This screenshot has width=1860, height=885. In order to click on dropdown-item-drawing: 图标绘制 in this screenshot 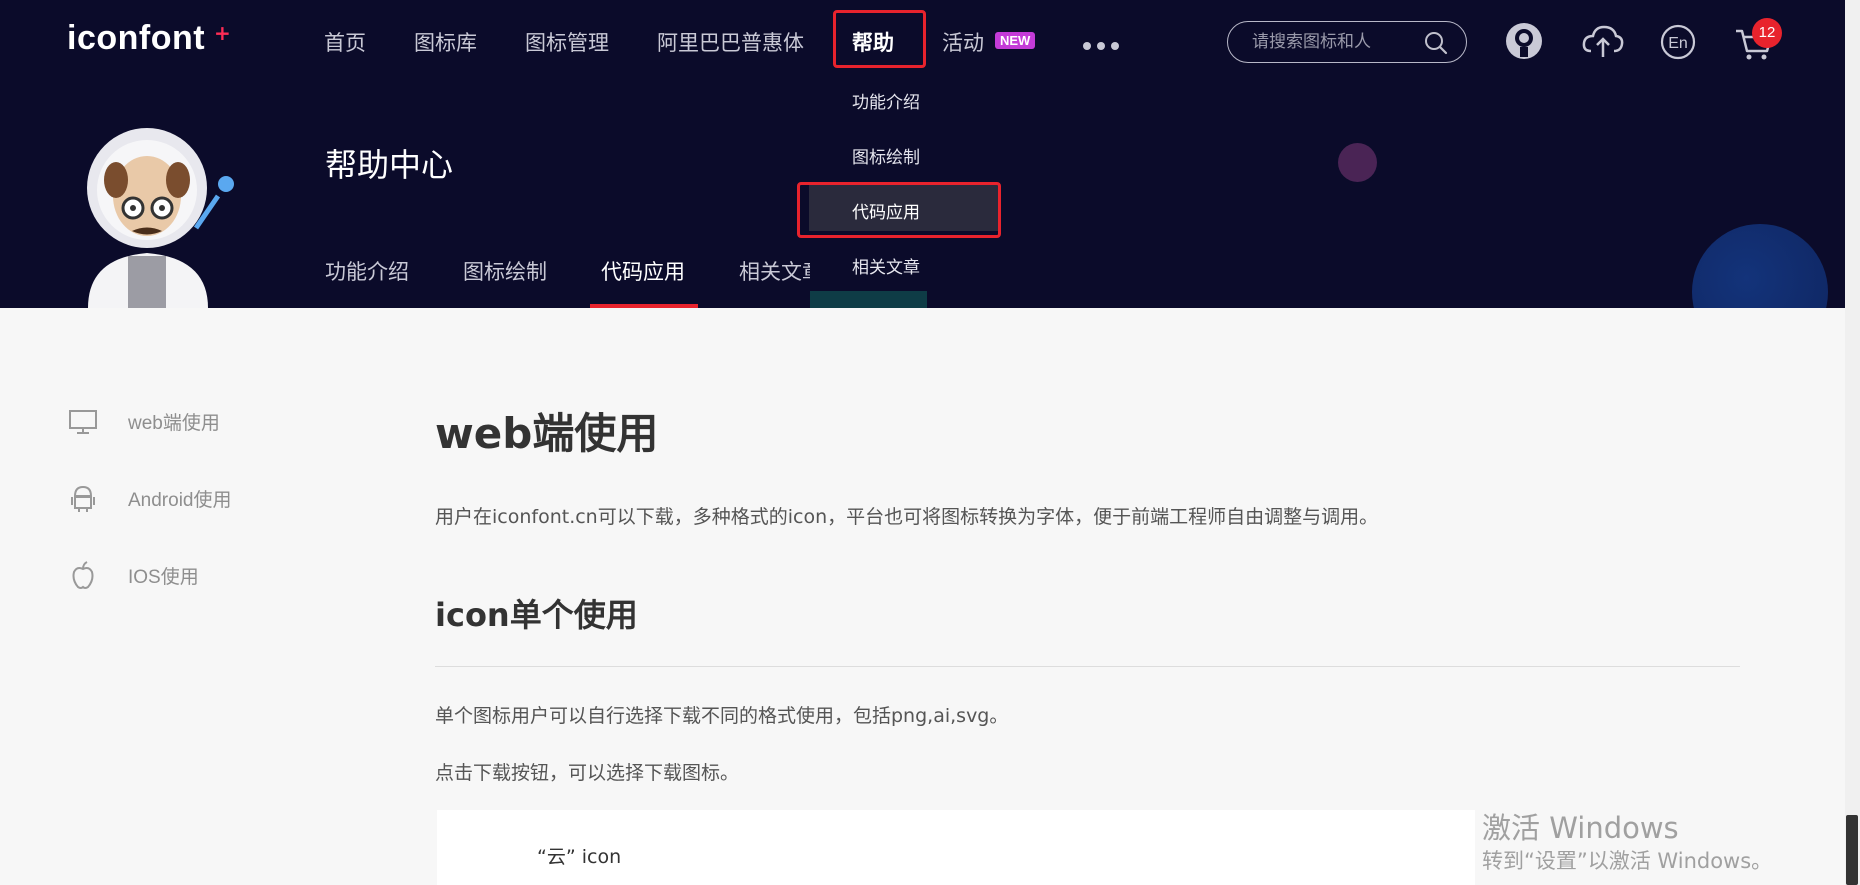, I will do `click(886, 155)`.